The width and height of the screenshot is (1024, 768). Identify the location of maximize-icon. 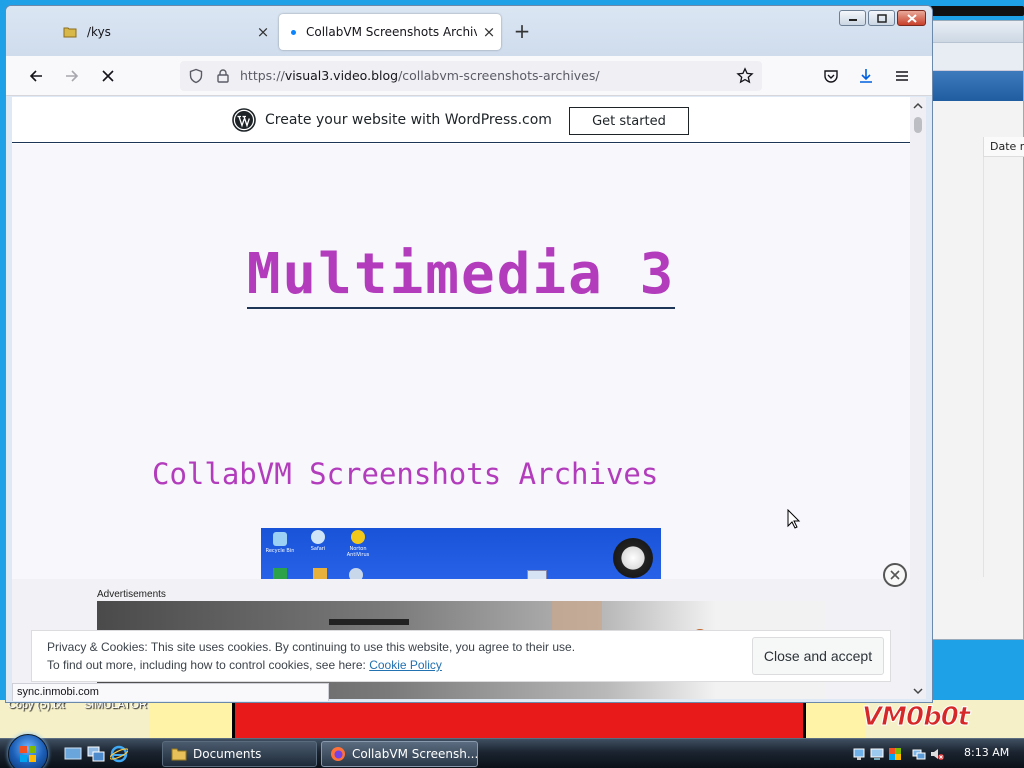
(881, 18).